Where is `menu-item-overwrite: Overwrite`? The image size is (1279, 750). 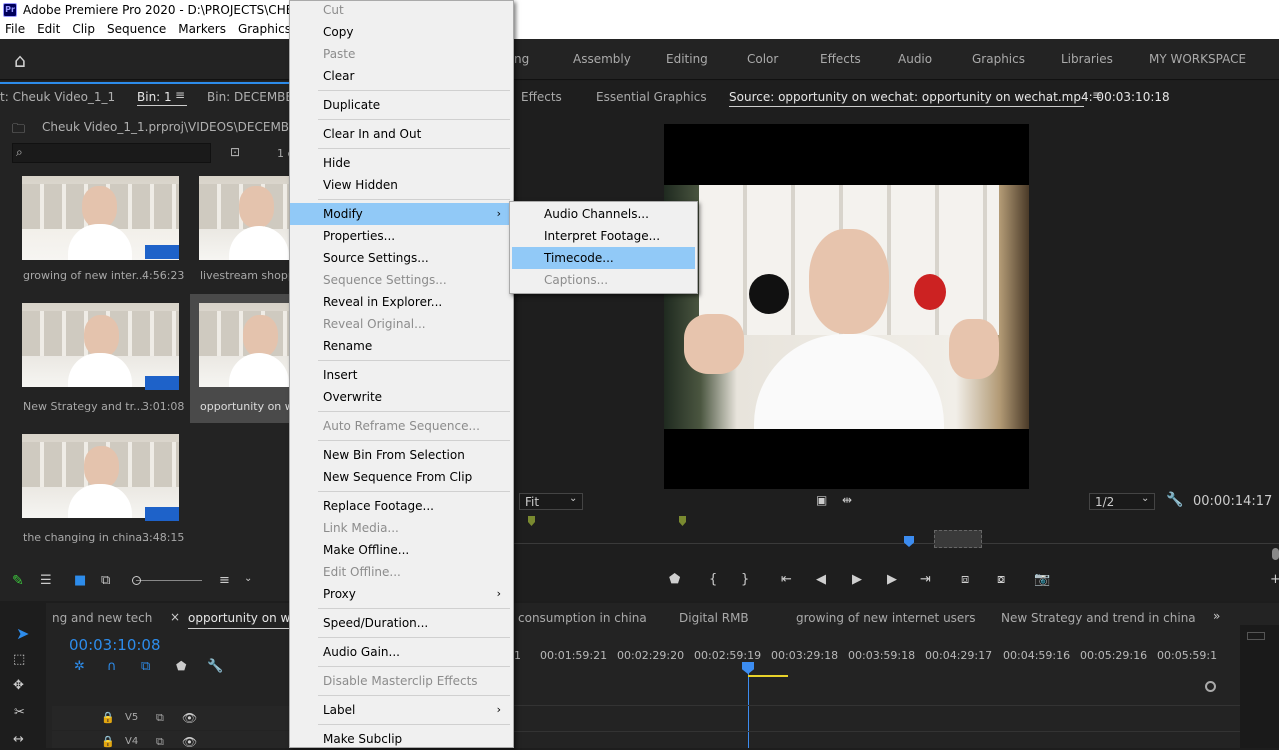 menu-item-overwrite: Overwrite is located at coordinates (401, 397).